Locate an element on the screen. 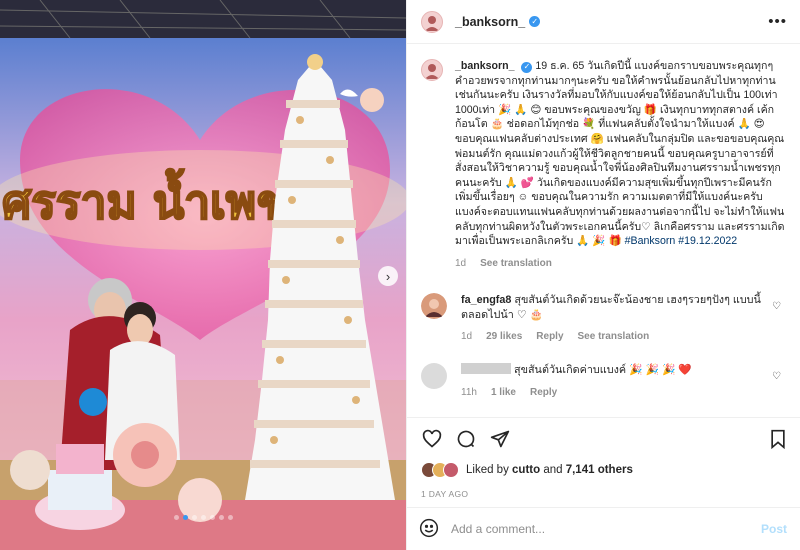 The height and width of the screenshot is (550, 800). post-header: _banksorn_ ✓ ••• is located at coordinates (603, 22).